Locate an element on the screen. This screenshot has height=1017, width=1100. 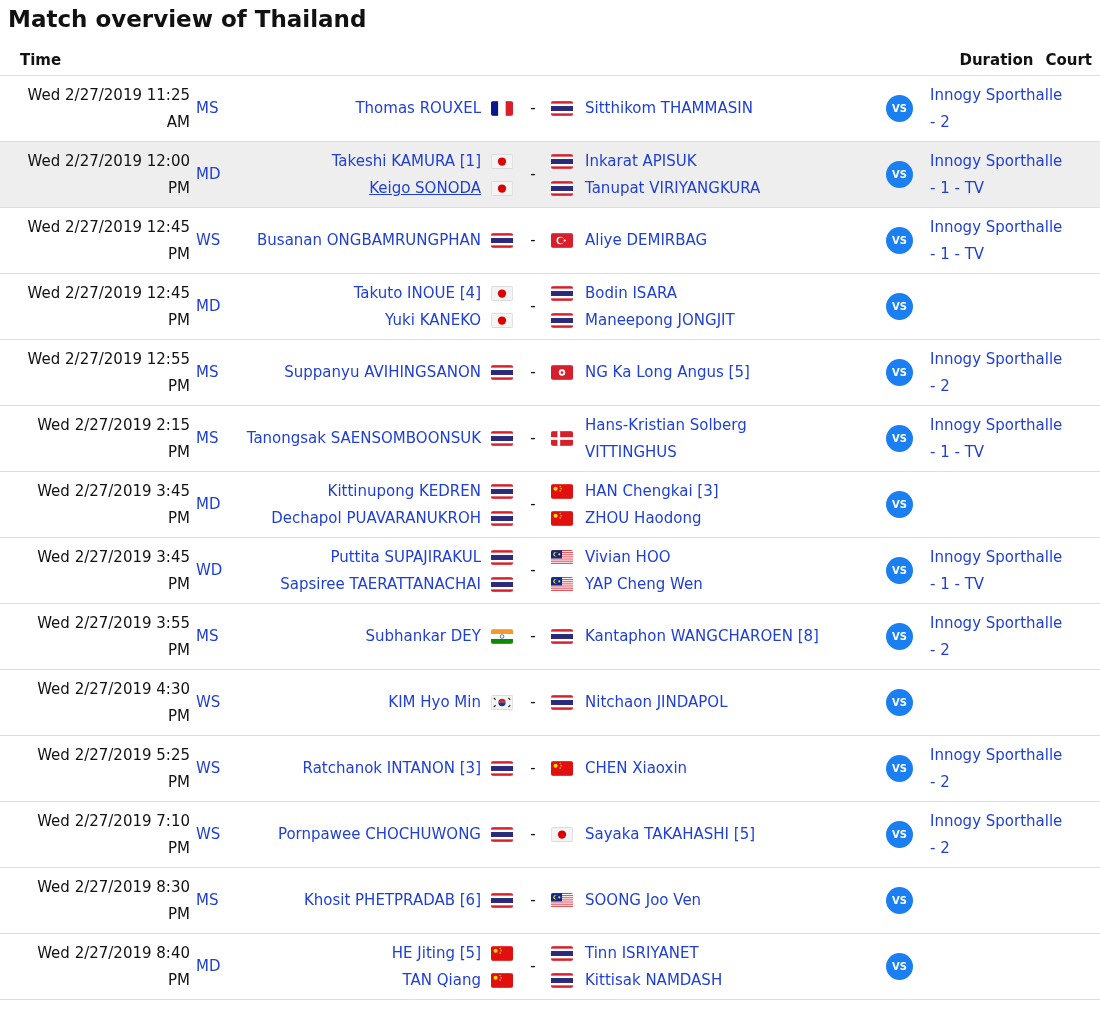
player-link: CHEN Xiaoxin is located at coordinates (636, 768).